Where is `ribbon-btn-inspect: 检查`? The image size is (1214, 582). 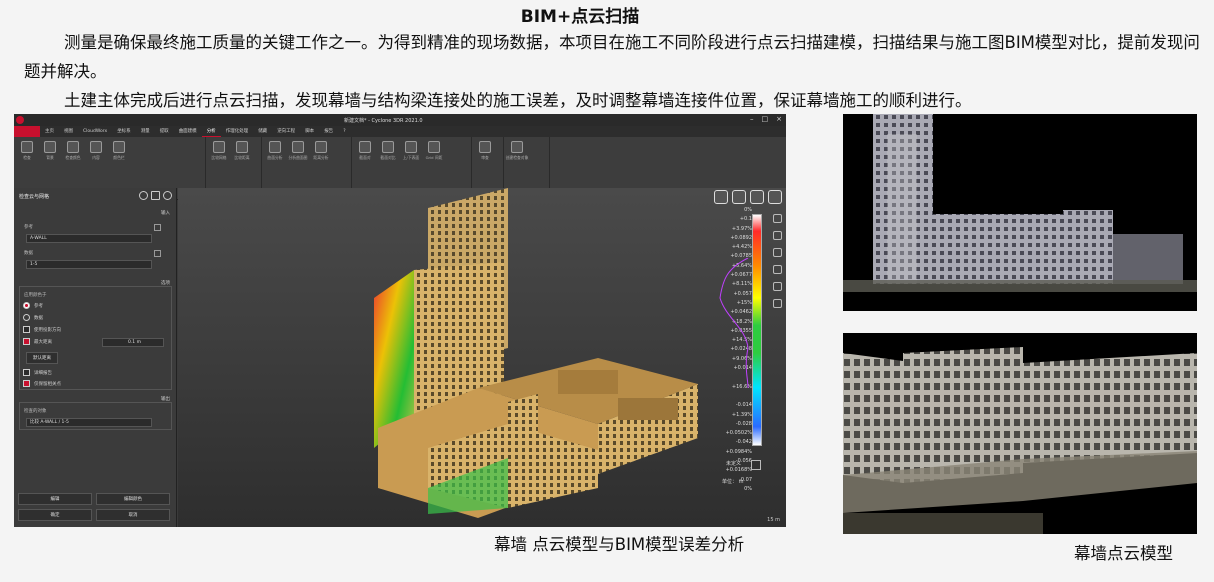
ribbon-btn-inspect: 检查 is located at coordinates (27, 151).